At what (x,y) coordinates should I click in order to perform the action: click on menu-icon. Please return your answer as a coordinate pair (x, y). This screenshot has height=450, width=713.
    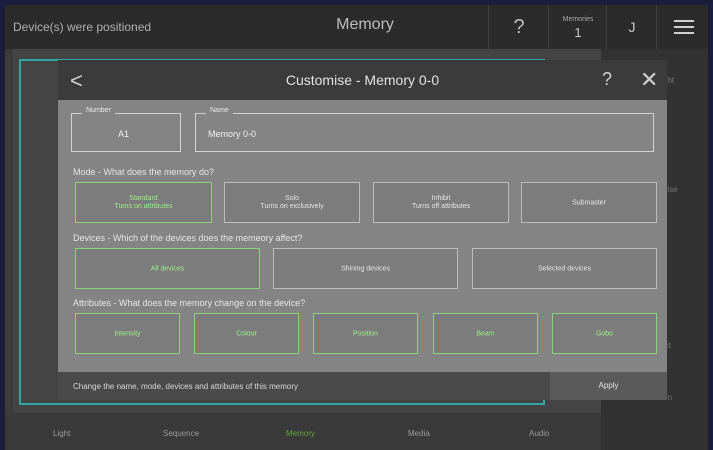
    Looking at the image, I should click on (684, 21).